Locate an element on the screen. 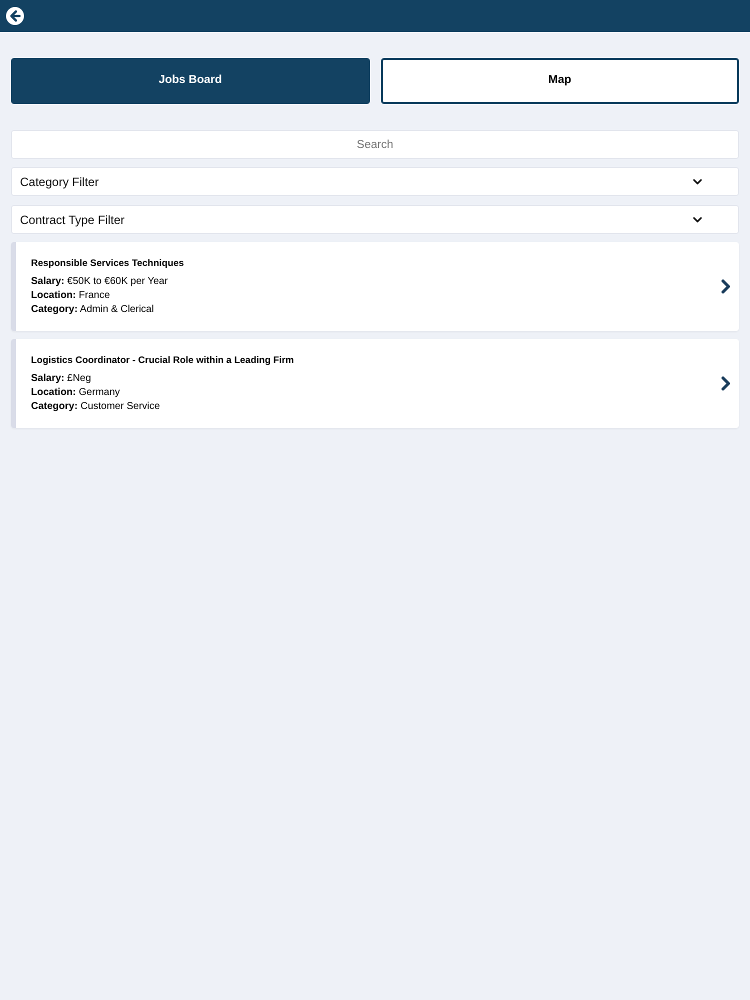 This screenshot has width=750, height=1000. job-card: Responsible Services Techniques Salary: €50K to €60K per Year Location: France Category: Admin & Clerical is located at coordinates (375, 286).